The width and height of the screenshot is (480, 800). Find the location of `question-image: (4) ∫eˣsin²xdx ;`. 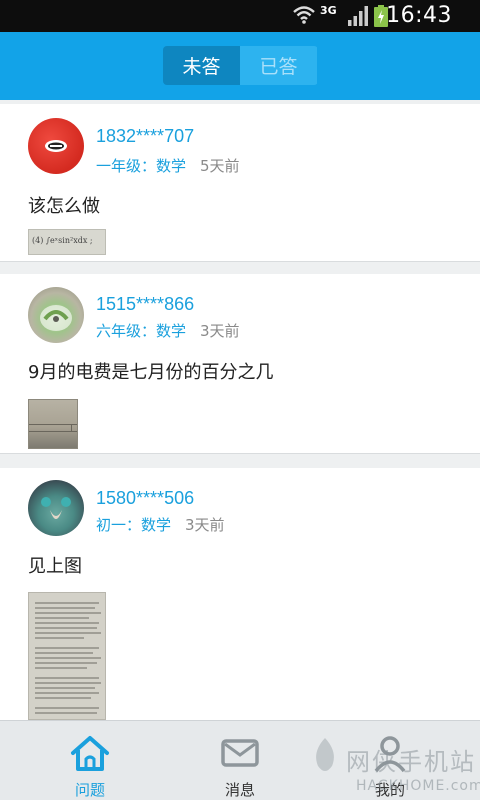

question-image: (4) ∫eˣsin²xdx ; is located at coordinates (67, 242).